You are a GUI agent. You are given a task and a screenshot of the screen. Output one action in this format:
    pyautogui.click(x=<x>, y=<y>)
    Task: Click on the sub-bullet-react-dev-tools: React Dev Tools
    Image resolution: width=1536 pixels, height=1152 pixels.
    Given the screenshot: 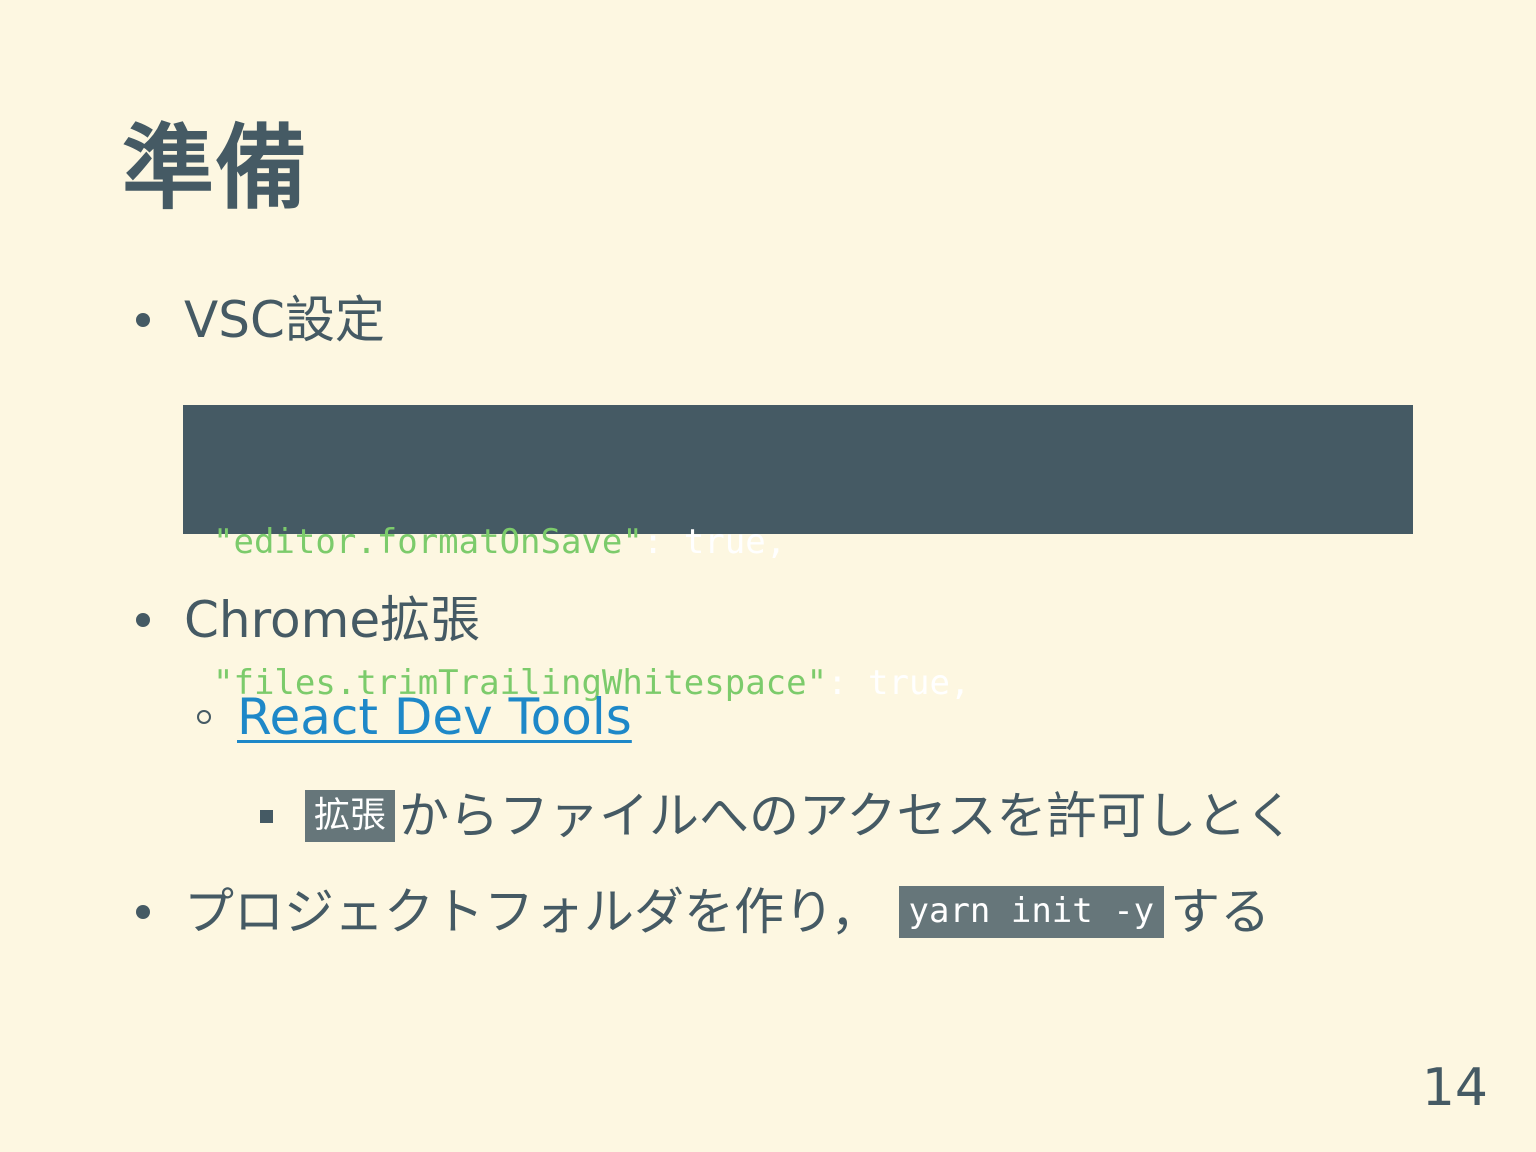 What is the action you would take?
    pyautogui.click(x=414, y=717)
    